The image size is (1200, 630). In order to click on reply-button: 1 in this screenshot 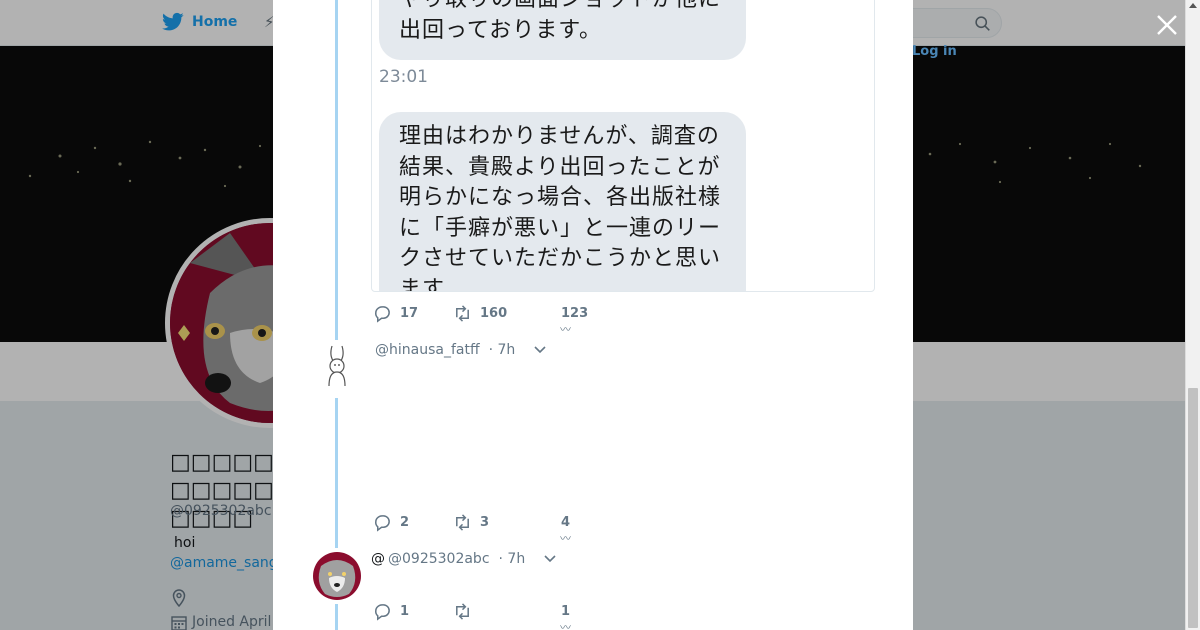, I will do `click(413, 611)`.